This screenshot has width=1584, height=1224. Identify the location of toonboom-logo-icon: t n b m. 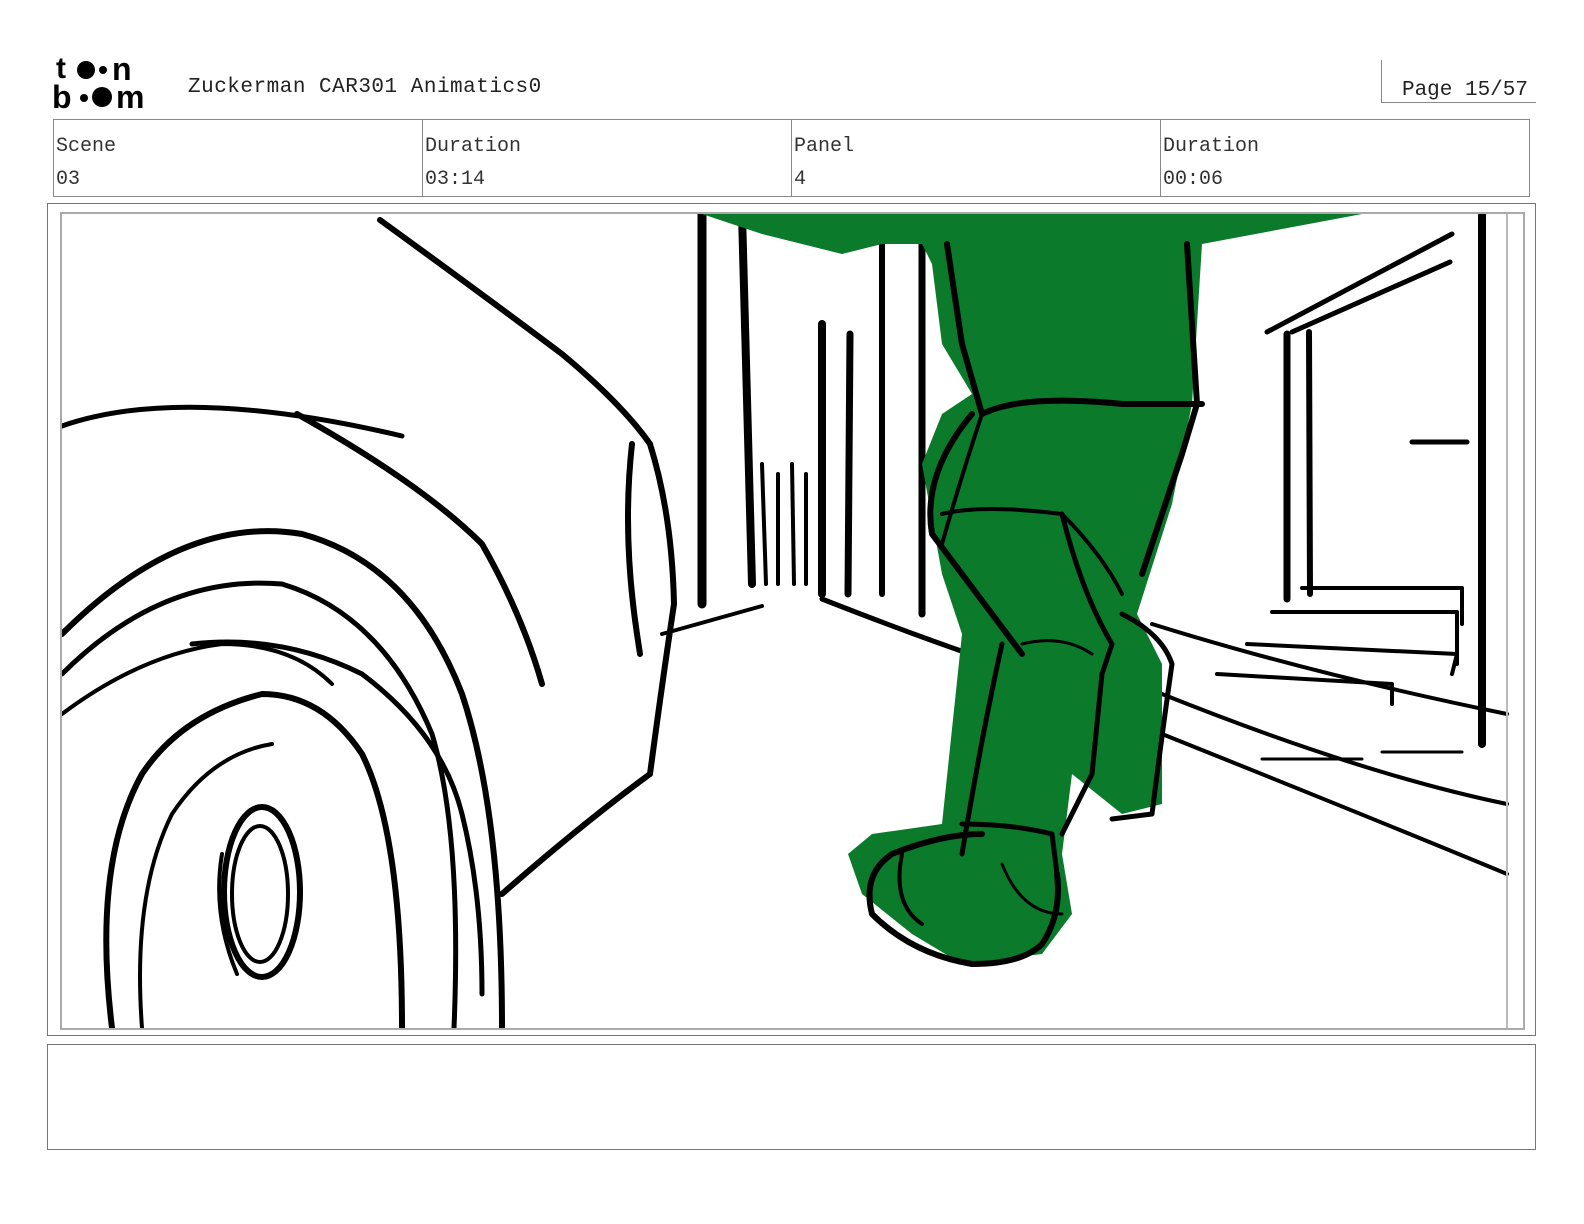
(98, 81).